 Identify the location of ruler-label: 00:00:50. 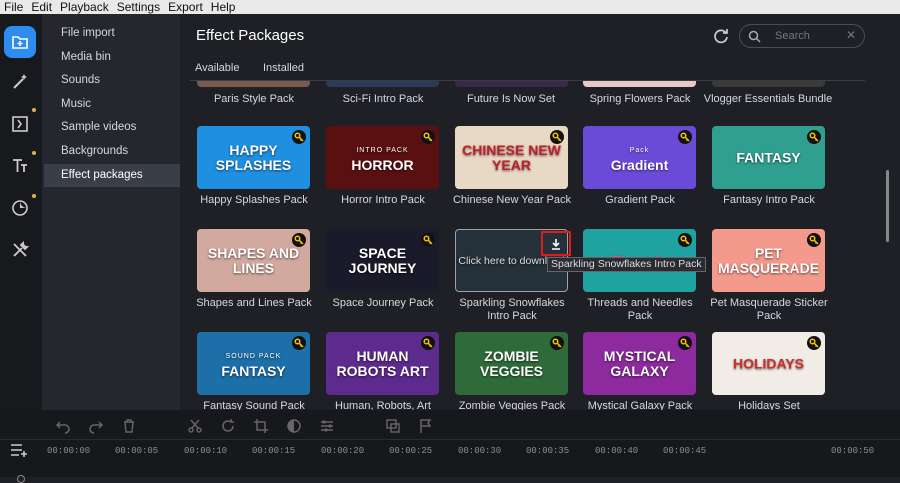
(853, 451).